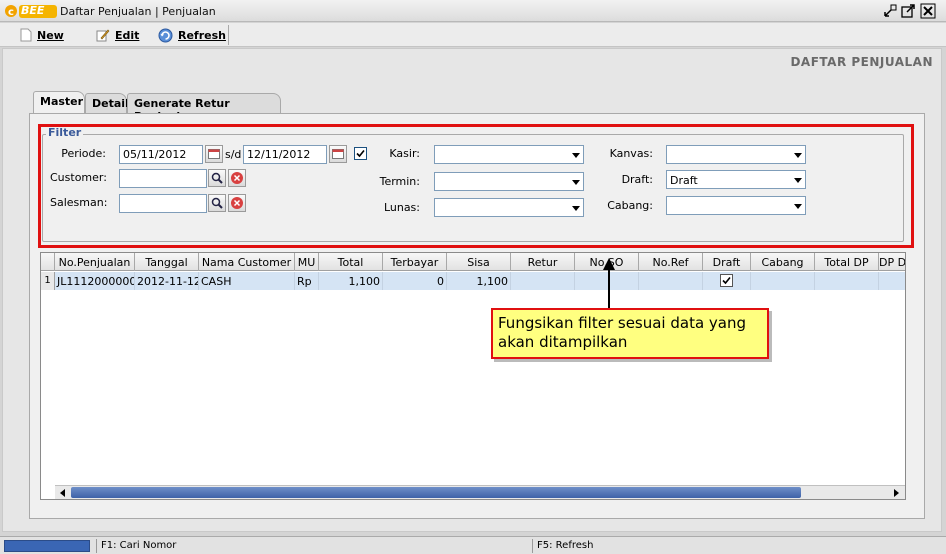  I want to click on customer-input, so click(163, 178).